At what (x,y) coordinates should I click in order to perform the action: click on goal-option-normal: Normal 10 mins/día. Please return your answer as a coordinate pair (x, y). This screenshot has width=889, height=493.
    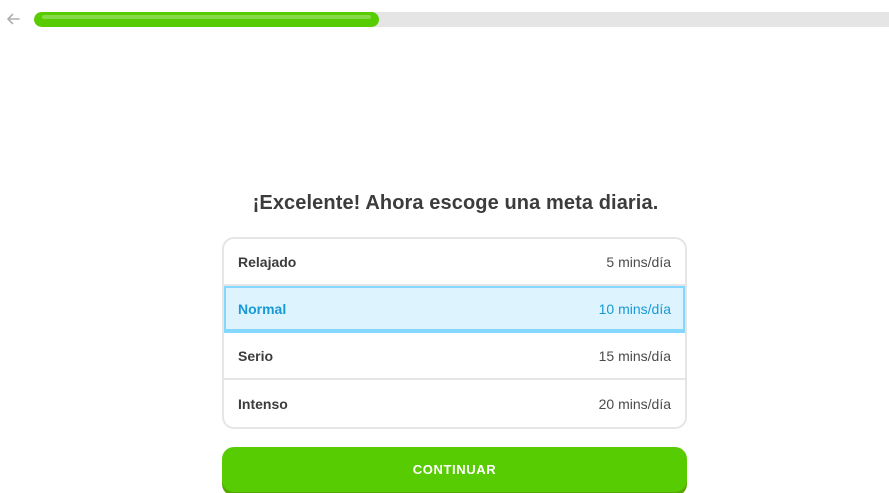
    Looking at the image, I should click on (454, 309).